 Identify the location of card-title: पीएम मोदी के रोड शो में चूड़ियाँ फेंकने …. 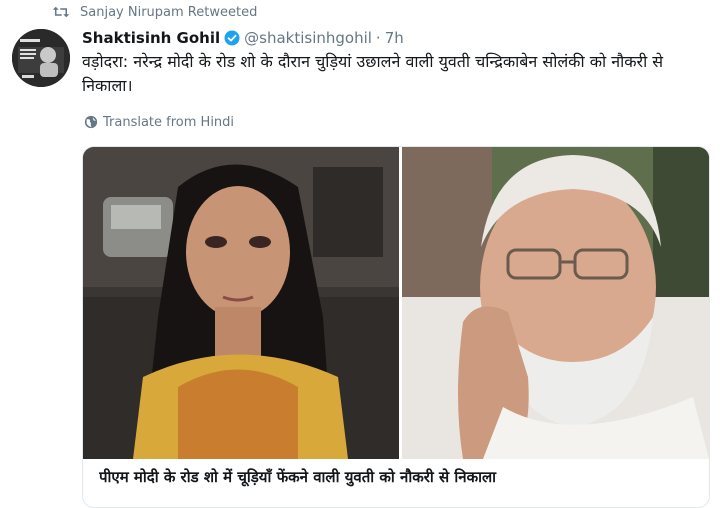
(398, 477).